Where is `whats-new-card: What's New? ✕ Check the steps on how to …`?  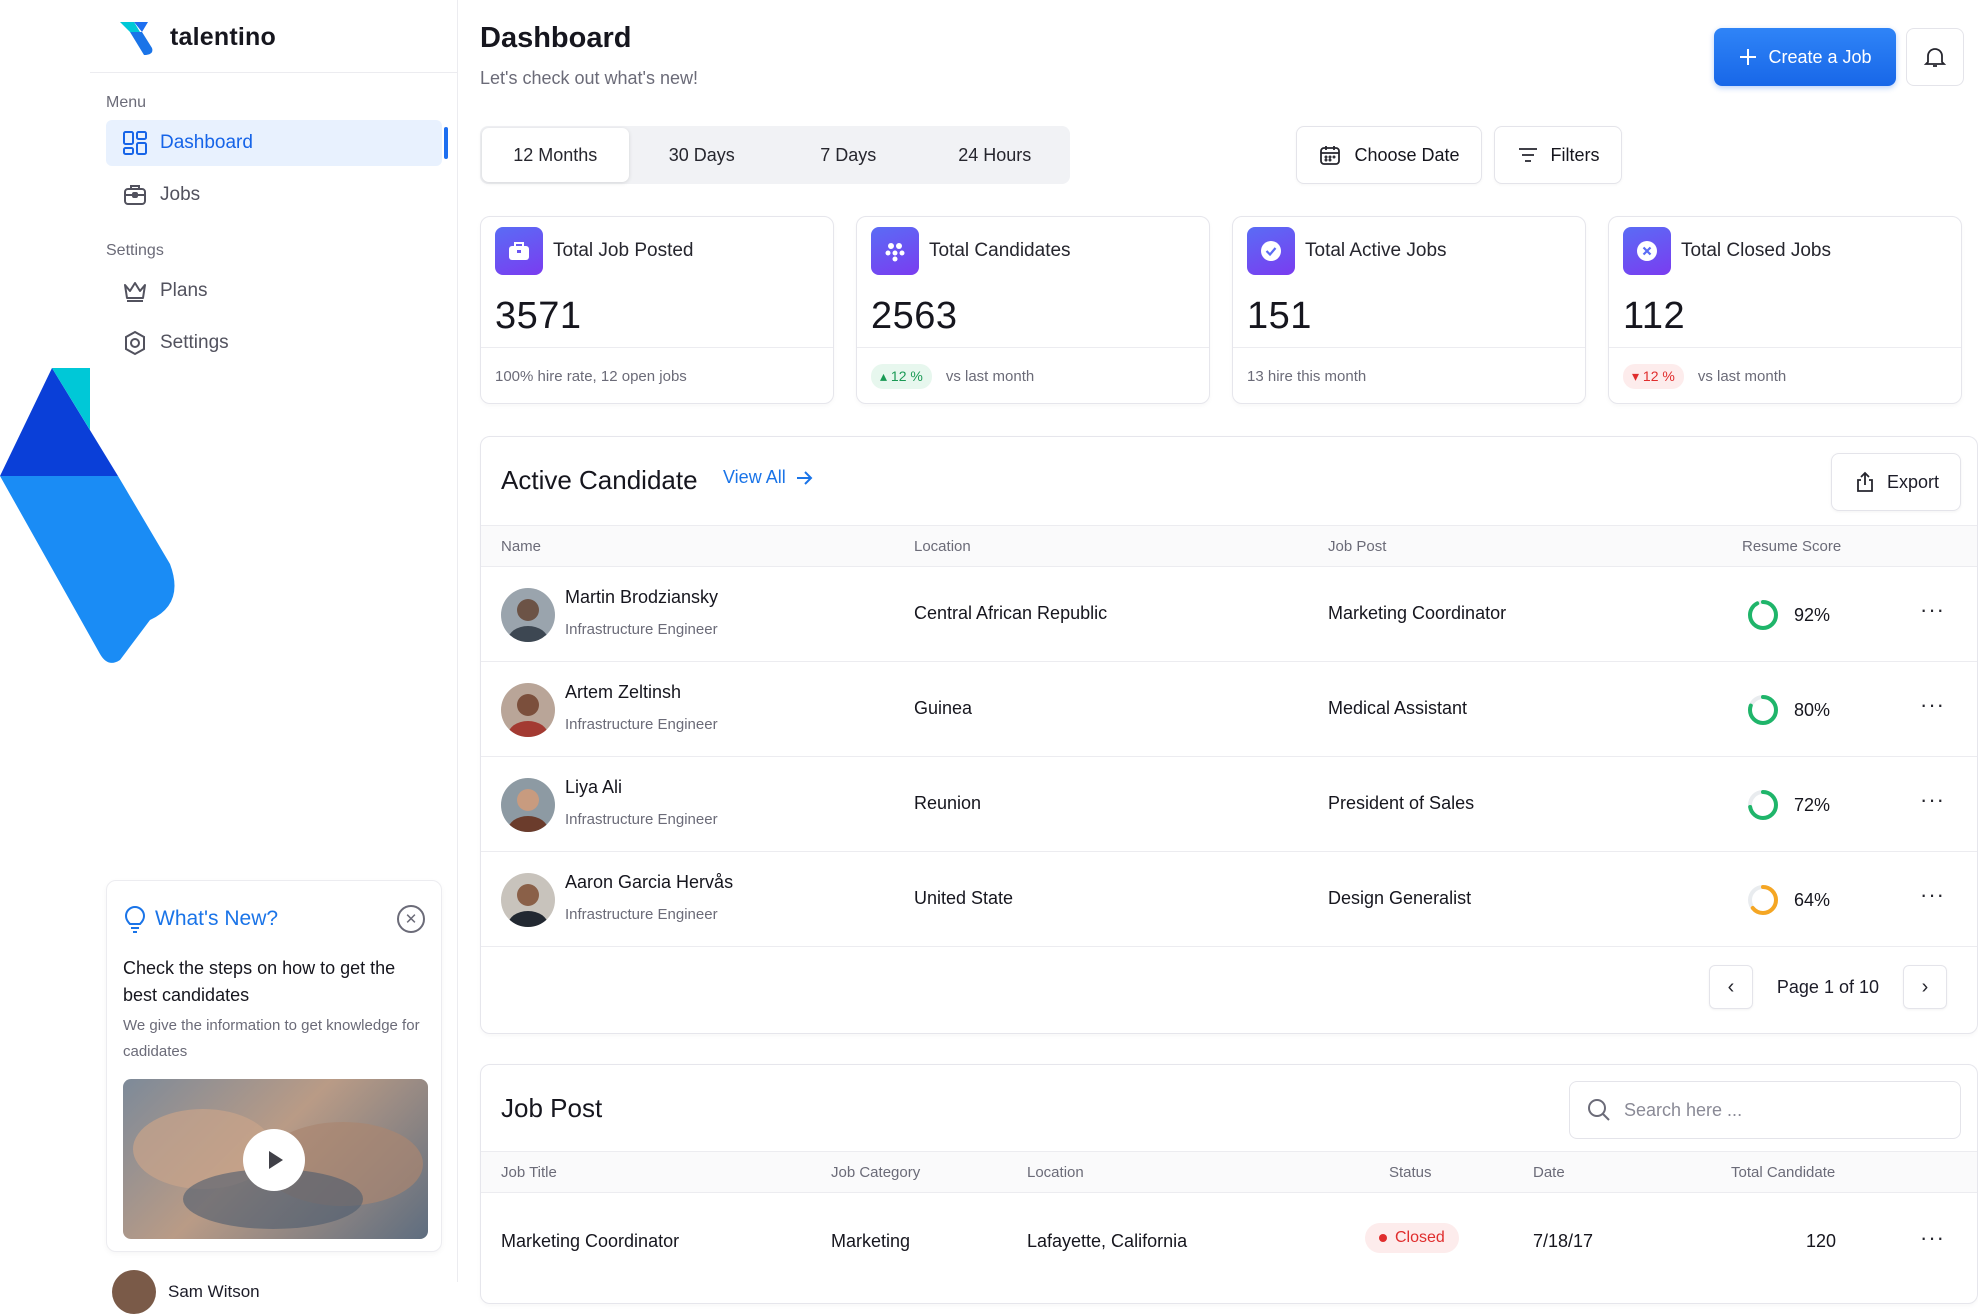 whats-new-card: What's New? ✕ Check the steps on how to … is located at coordinates (274, 1066).